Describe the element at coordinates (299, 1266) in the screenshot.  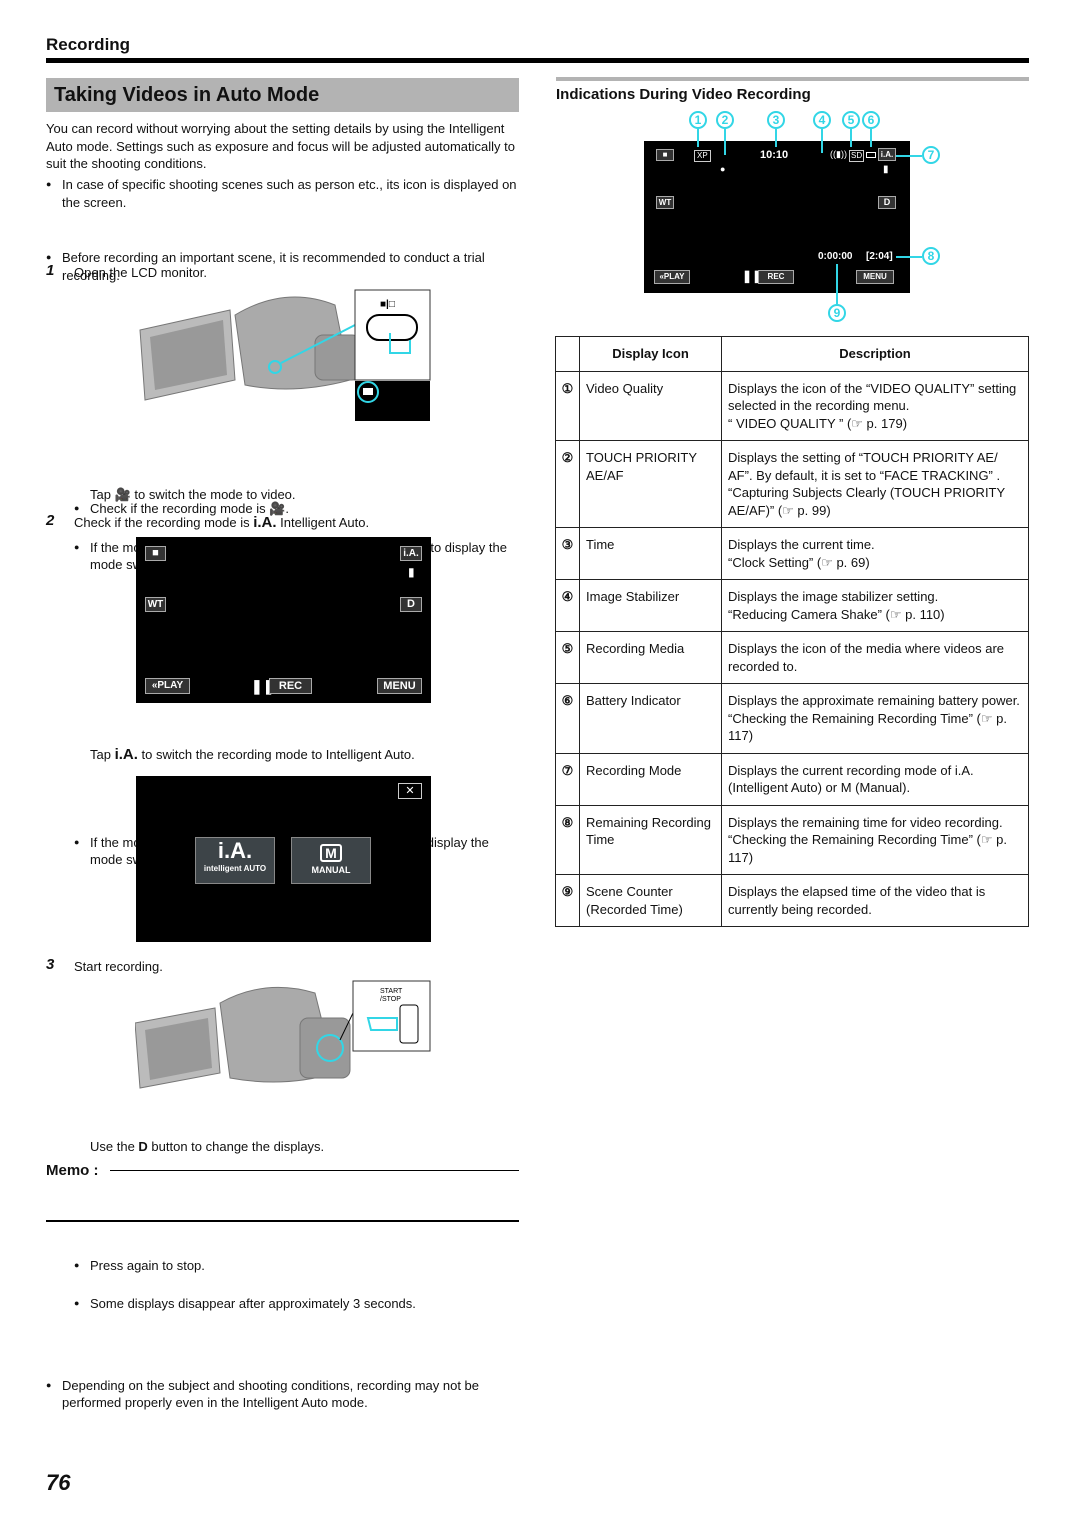
I see `step3-bullet: Press again to stop.` at that location.